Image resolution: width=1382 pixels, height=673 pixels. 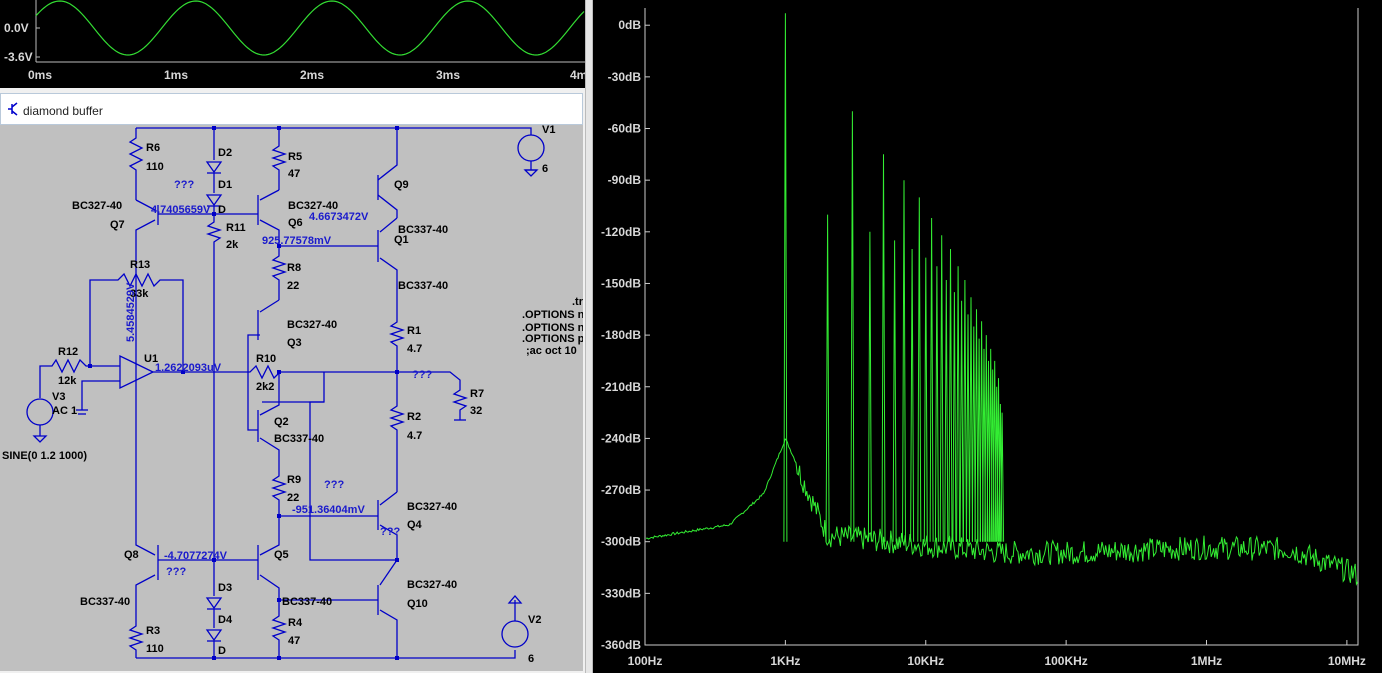 I want to click on label-d2: D2, so click(x=225, y=153).